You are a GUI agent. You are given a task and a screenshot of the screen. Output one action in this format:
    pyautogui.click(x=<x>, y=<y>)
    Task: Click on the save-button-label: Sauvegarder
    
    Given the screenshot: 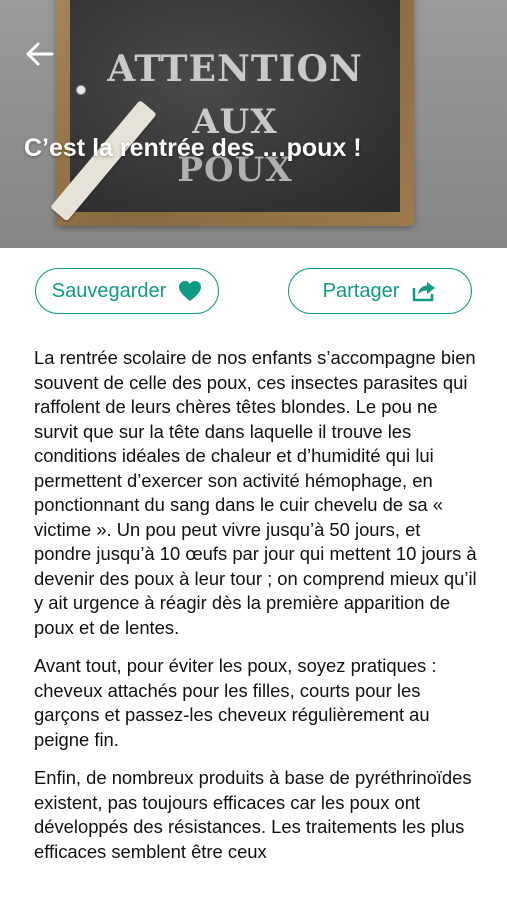 What is the action you would take?
    pyautogui.click(x=109, y=290)
    